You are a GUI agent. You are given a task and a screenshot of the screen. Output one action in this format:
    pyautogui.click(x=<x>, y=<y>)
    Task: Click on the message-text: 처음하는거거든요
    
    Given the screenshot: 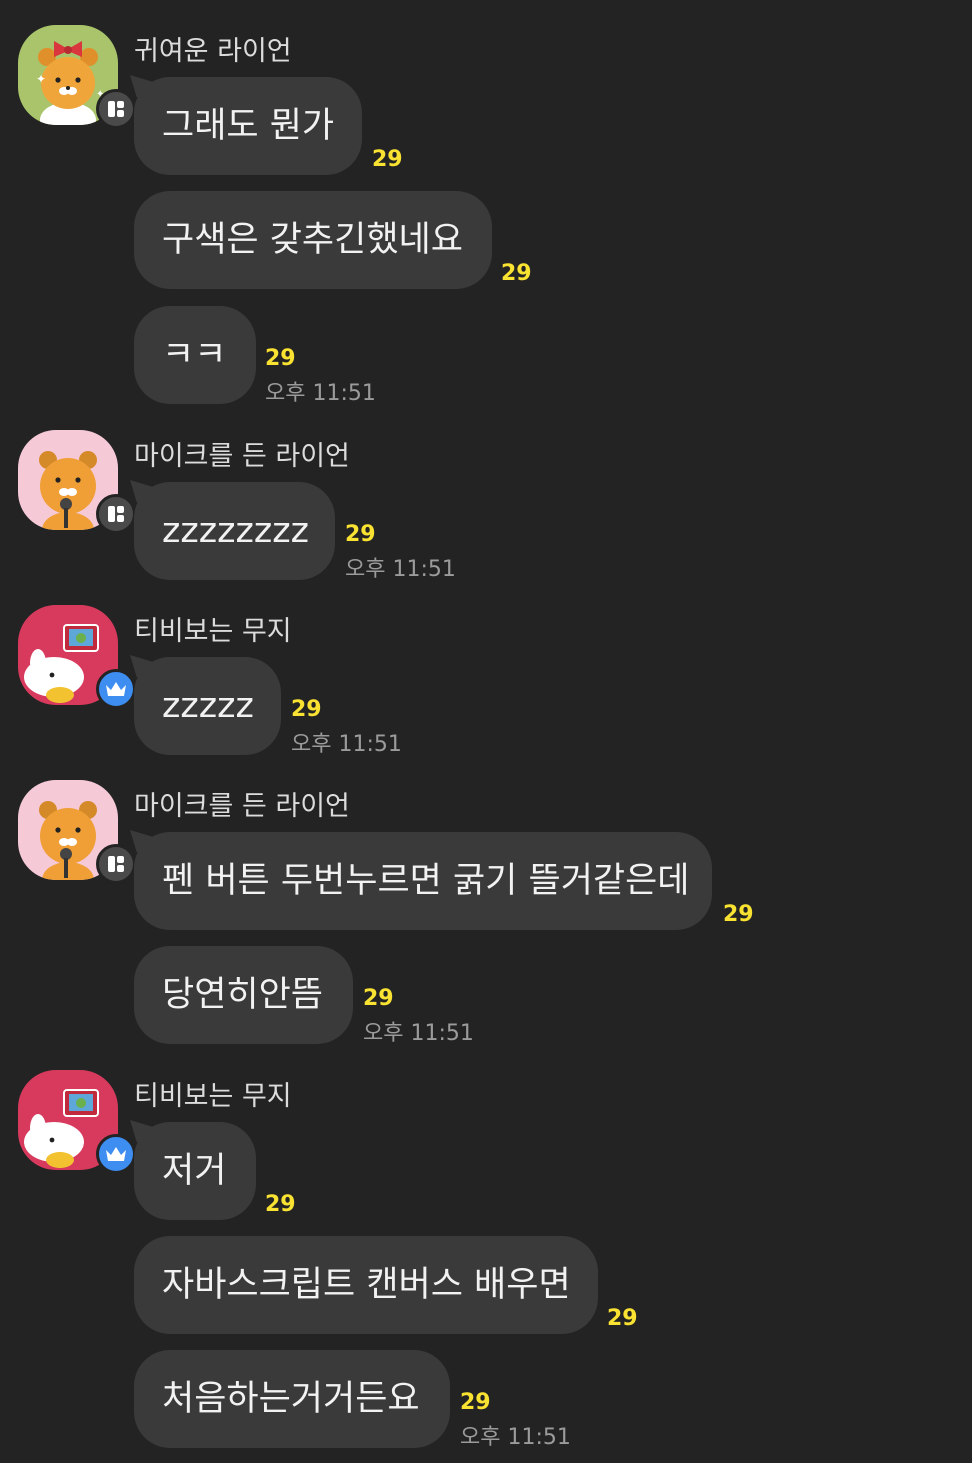 What is the action you would take?
    pyautogui.click(x=291, y=1399)
    